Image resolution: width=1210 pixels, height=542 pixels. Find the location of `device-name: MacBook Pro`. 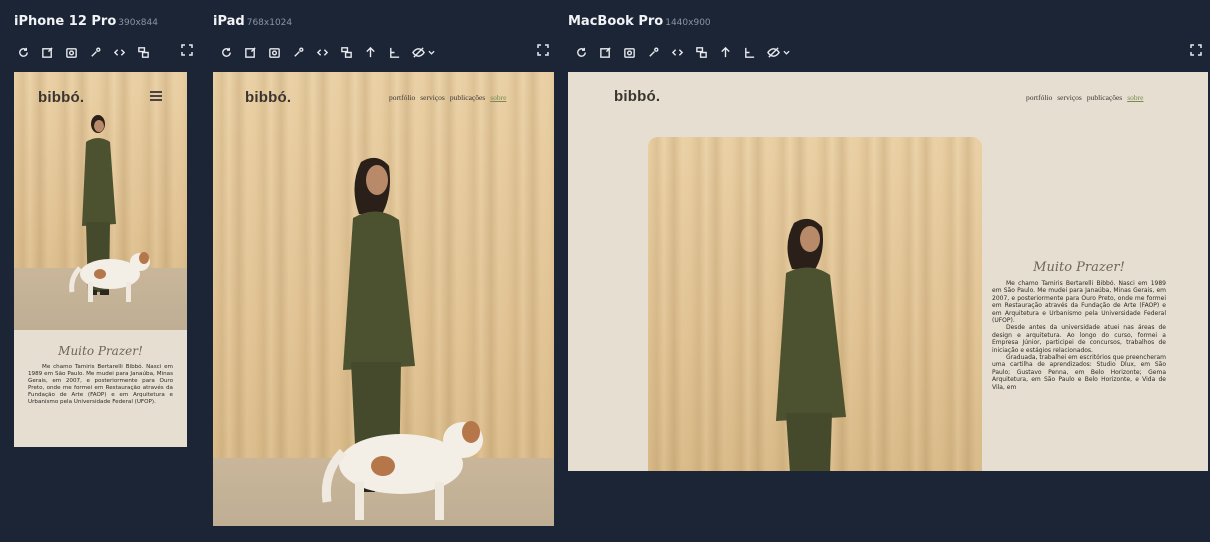

device-name: MacBook Pro is located at coordinates (616, 21).